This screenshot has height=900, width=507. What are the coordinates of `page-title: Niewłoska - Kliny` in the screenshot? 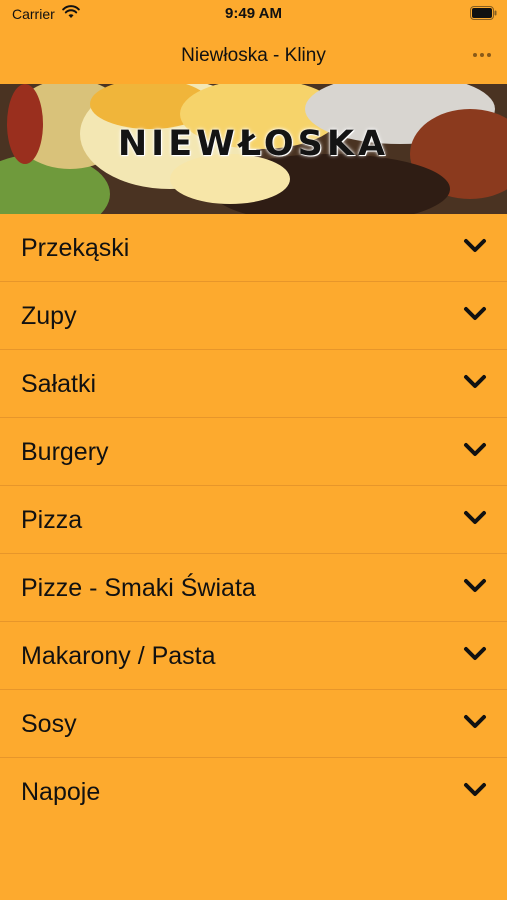 It's located at (253, 55).